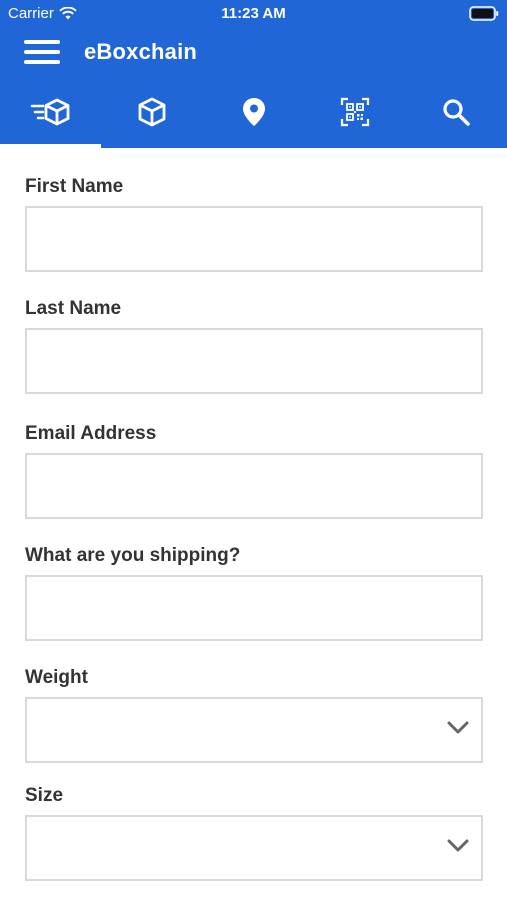 This screenshot has height=900, width=507. I want to click on email-input, so click(254, 486).